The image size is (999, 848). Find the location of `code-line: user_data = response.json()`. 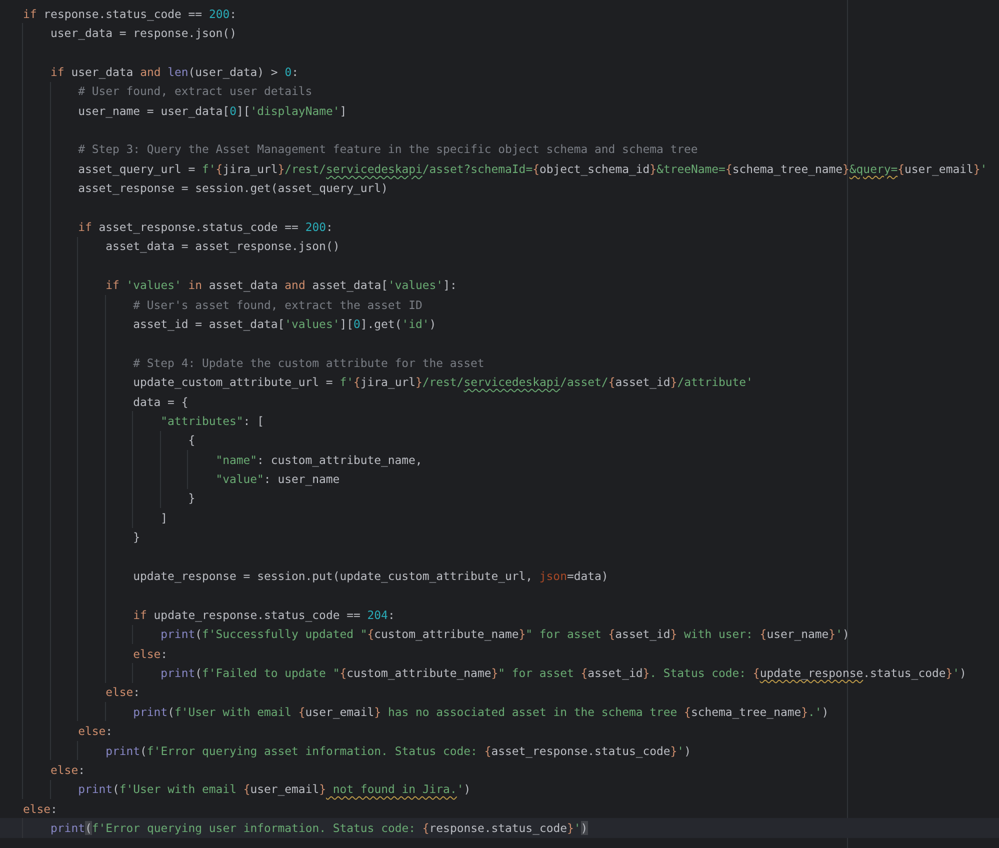

code-line: user_data = response.json() is located at coordinates (143, 33).